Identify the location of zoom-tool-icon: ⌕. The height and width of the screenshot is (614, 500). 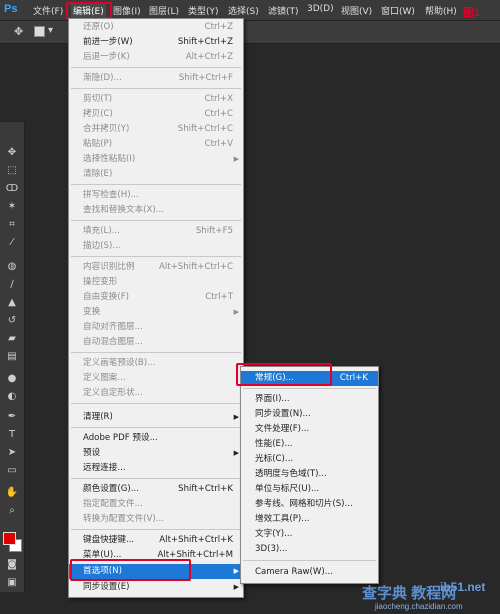
(12, 510).